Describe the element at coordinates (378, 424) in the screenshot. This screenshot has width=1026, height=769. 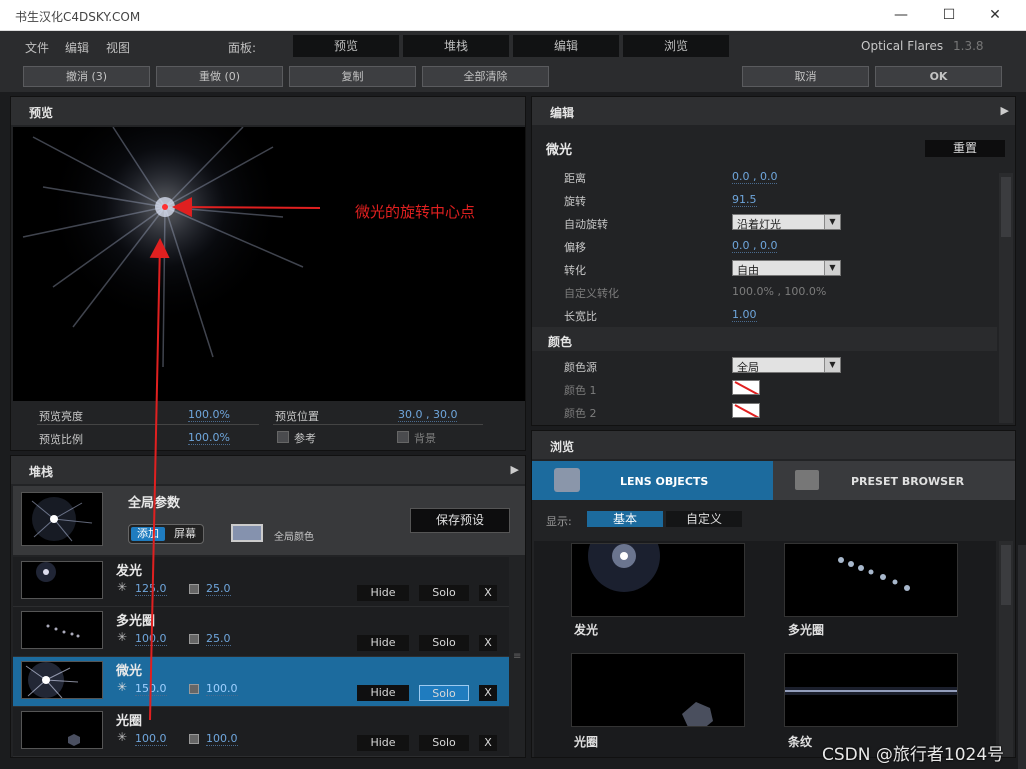
I see `divider` at that location.